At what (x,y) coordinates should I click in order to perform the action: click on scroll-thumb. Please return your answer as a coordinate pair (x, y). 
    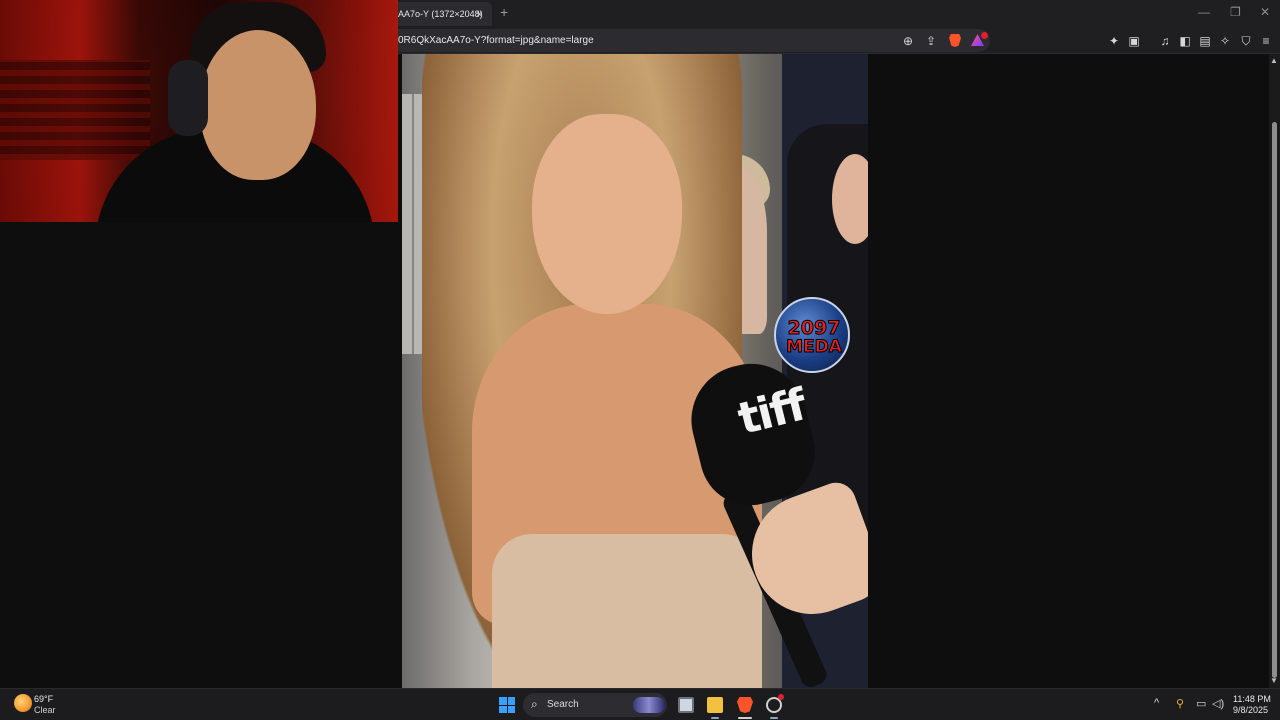
    Looking at the image, I should click on (1274, 400).